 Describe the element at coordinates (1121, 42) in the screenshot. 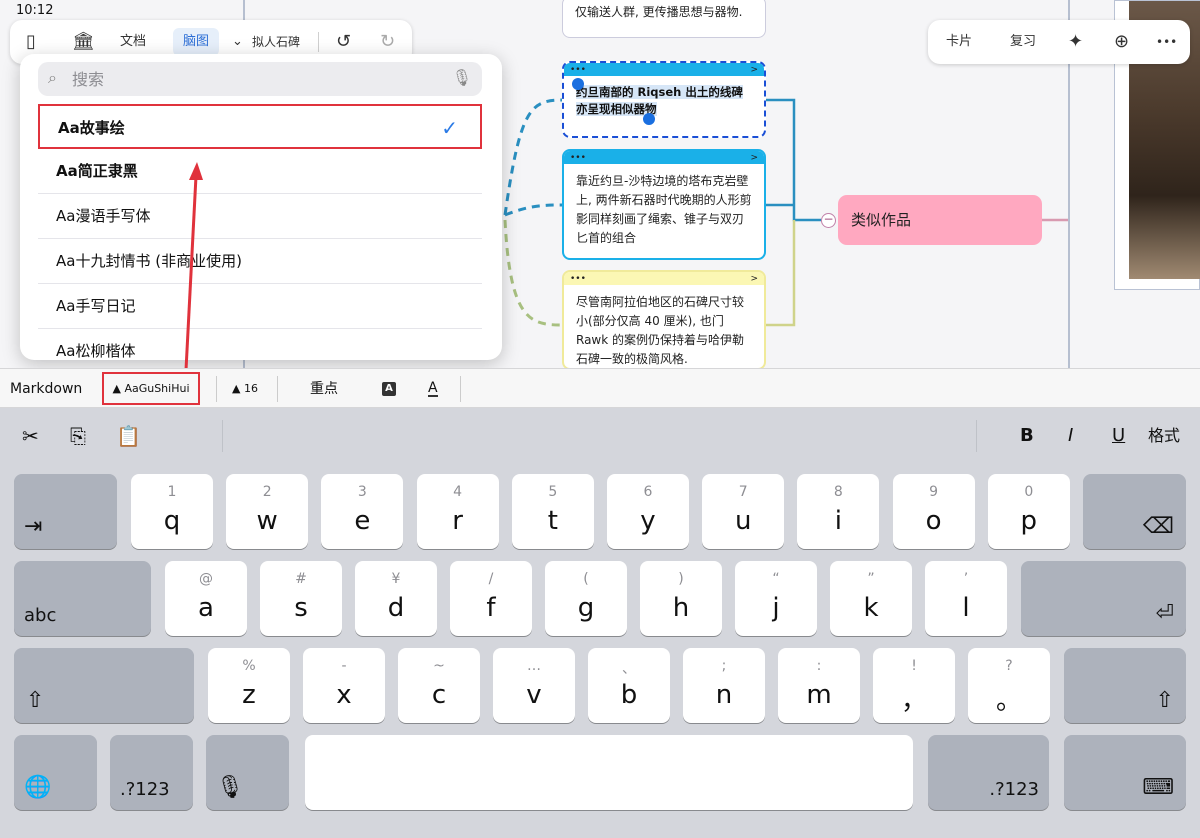

I see `web-search-icon: ⊕` at that location.